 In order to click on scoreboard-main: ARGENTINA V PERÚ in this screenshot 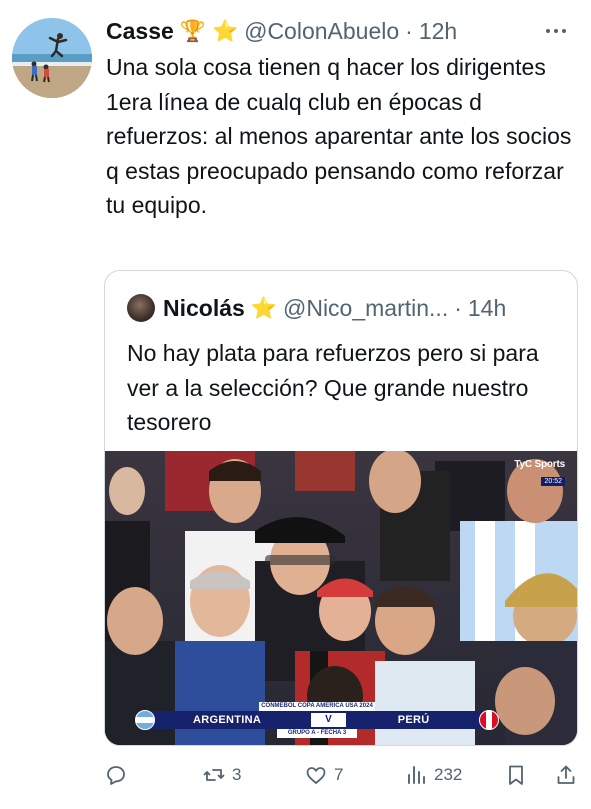, I will do `click(317, 720)`.